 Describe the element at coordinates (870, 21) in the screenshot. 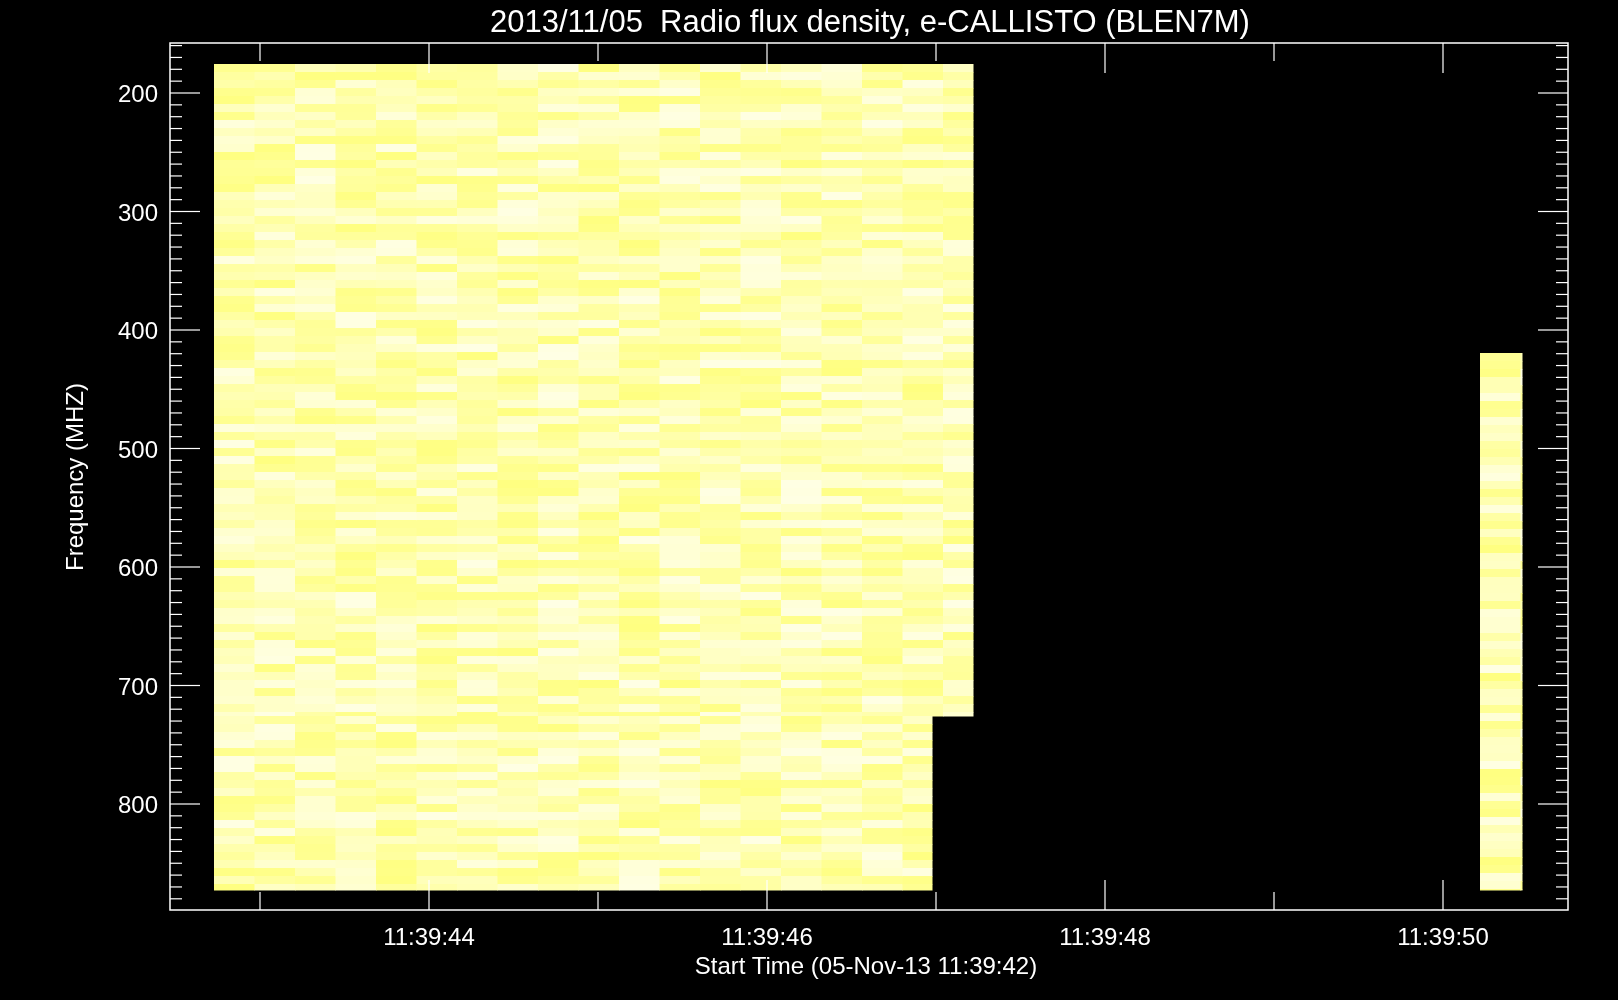

I see `plot-title: 2013/11/05 Radio flux density, e-CALLISTO (BLEN7M)` at that location.